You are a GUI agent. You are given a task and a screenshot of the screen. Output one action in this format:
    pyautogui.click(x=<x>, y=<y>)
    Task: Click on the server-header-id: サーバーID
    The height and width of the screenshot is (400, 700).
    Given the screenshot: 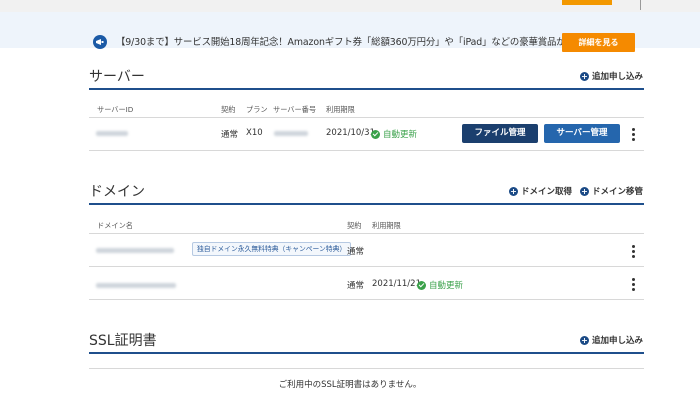 What is the action you would take?
    pyautogui.click(x=115, y=109)
    